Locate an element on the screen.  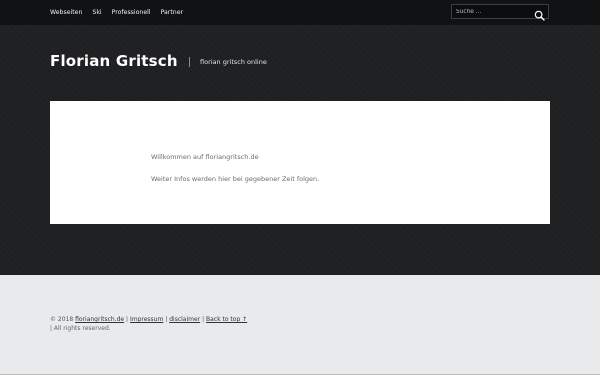
search-icon is located at coordinates (539, 13).